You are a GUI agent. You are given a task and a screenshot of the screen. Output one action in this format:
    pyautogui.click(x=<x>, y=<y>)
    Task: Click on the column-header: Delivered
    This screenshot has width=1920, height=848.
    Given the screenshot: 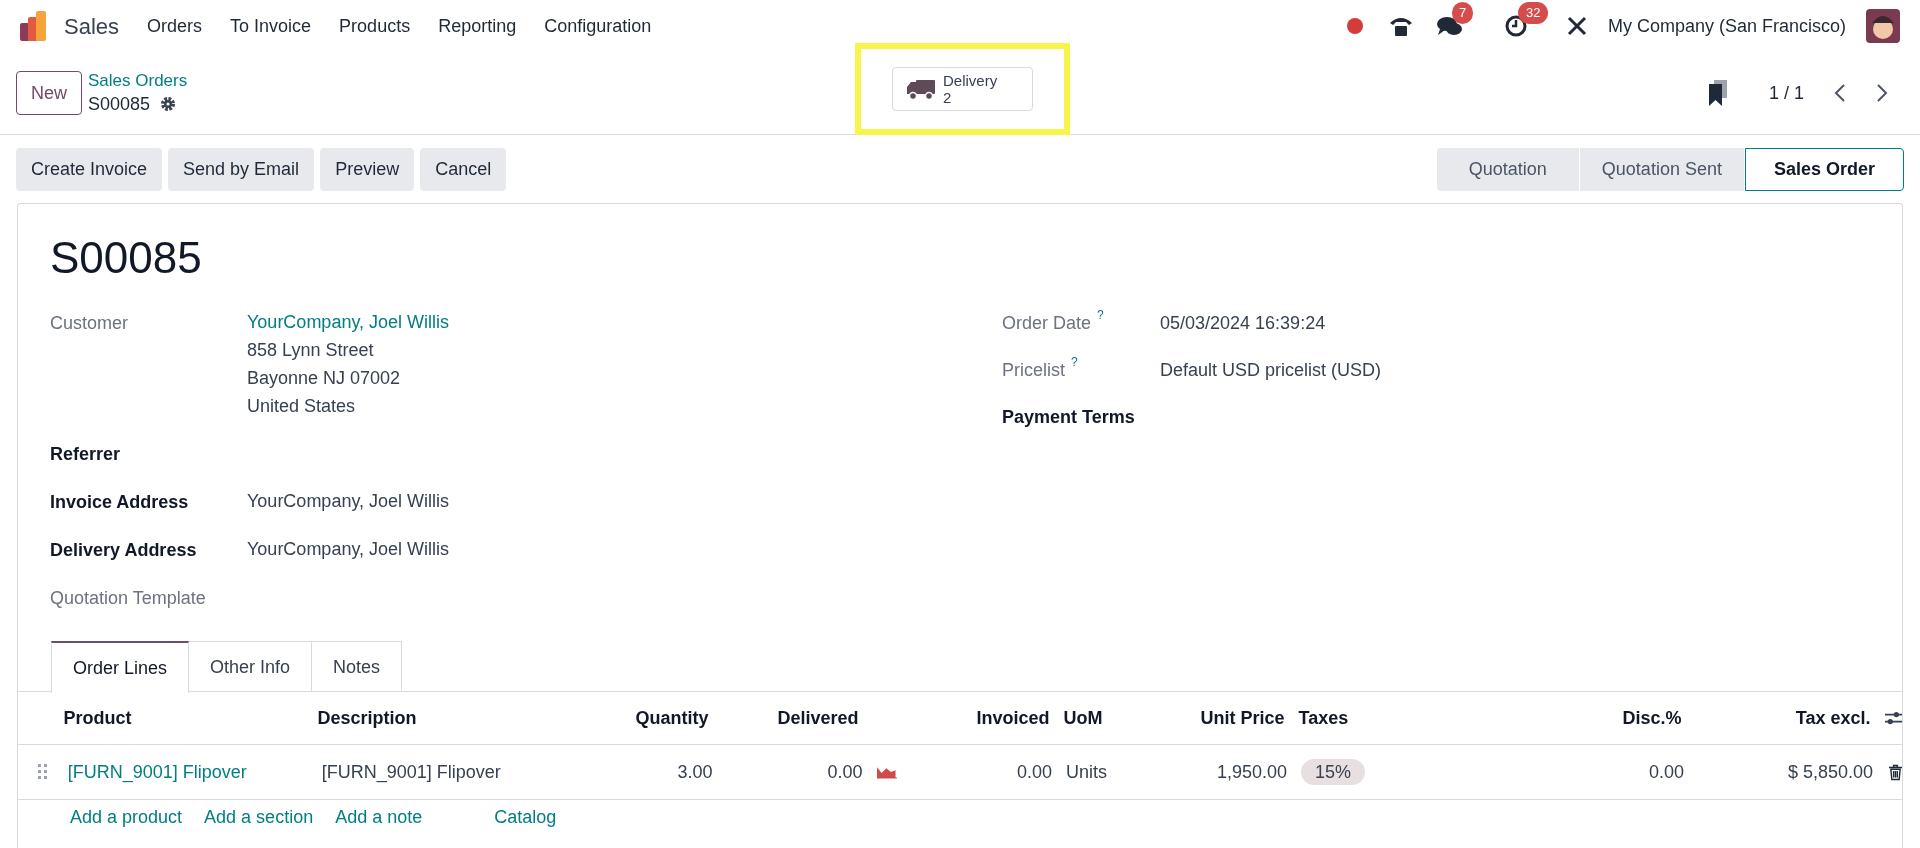 What is the action you would take?
    pyautogui.click(x=783, y=718)
    